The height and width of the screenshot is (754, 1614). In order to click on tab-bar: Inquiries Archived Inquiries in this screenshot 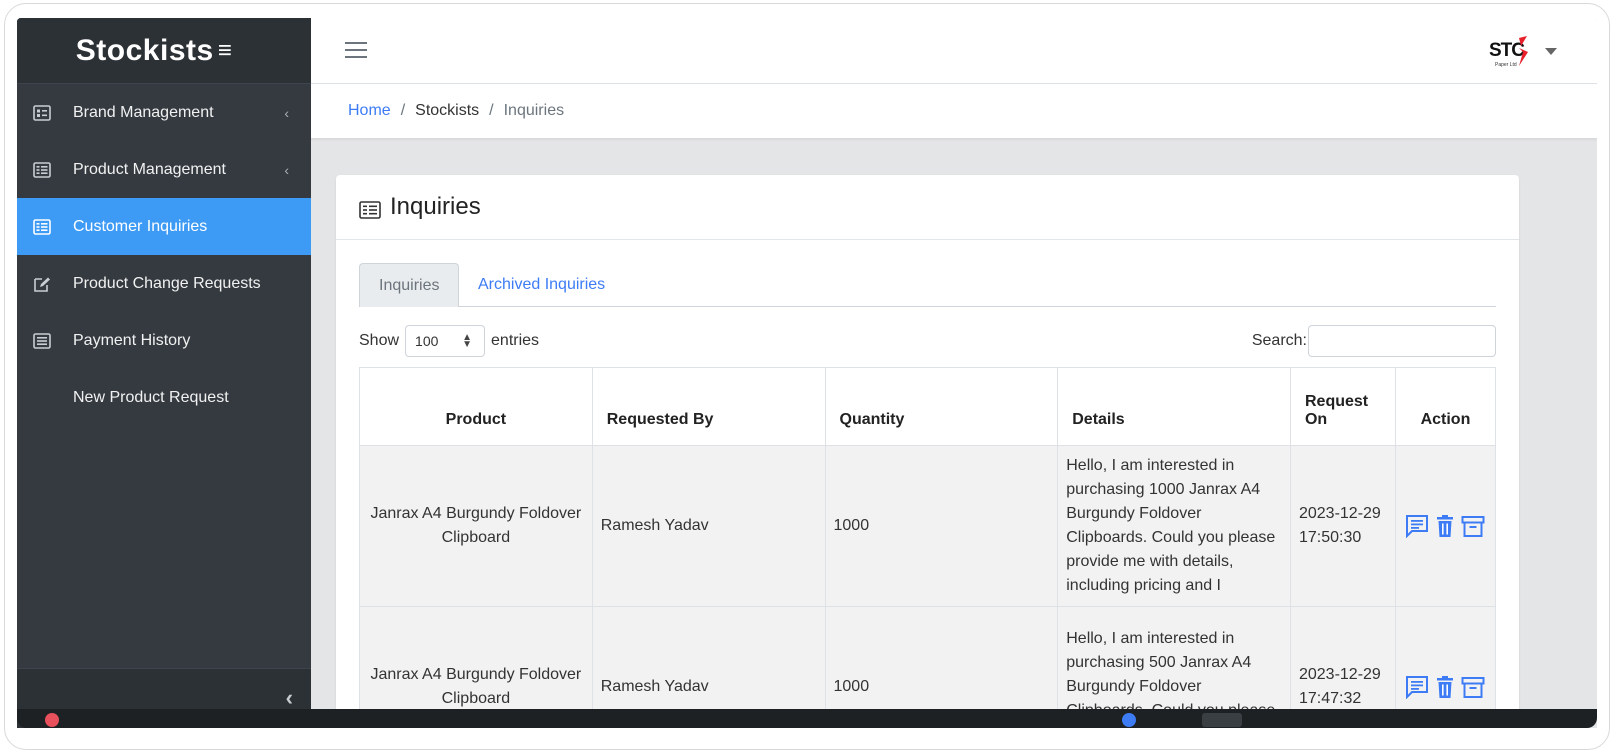, I will do `click(927, 285)`.